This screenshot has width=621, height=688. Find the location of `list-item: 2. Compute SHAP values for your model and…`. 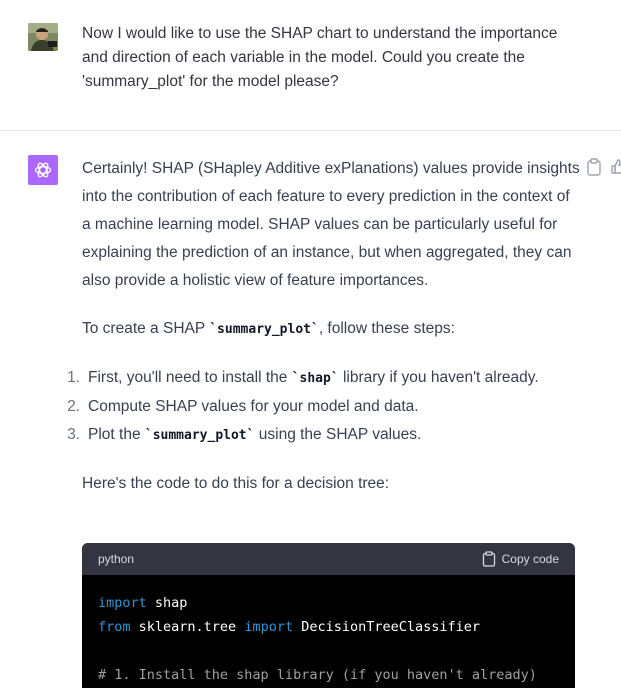

list-item: 2. Compute SHAP values for your model and… is located at coordinates (324, 407).